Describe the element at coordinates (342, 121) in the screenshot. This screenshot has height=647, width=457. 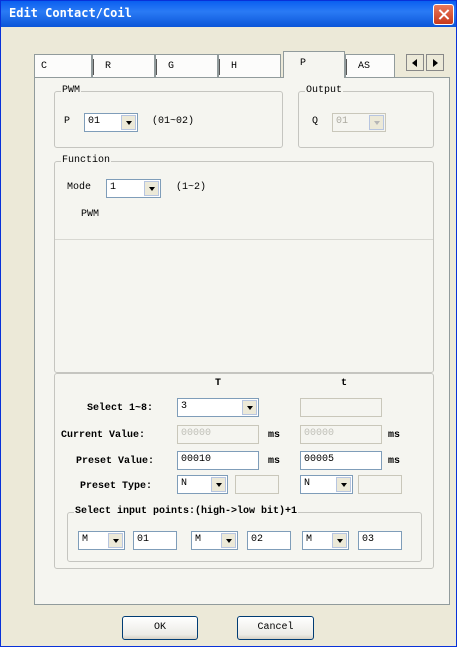
I see `output-number-value: 01` at that location.